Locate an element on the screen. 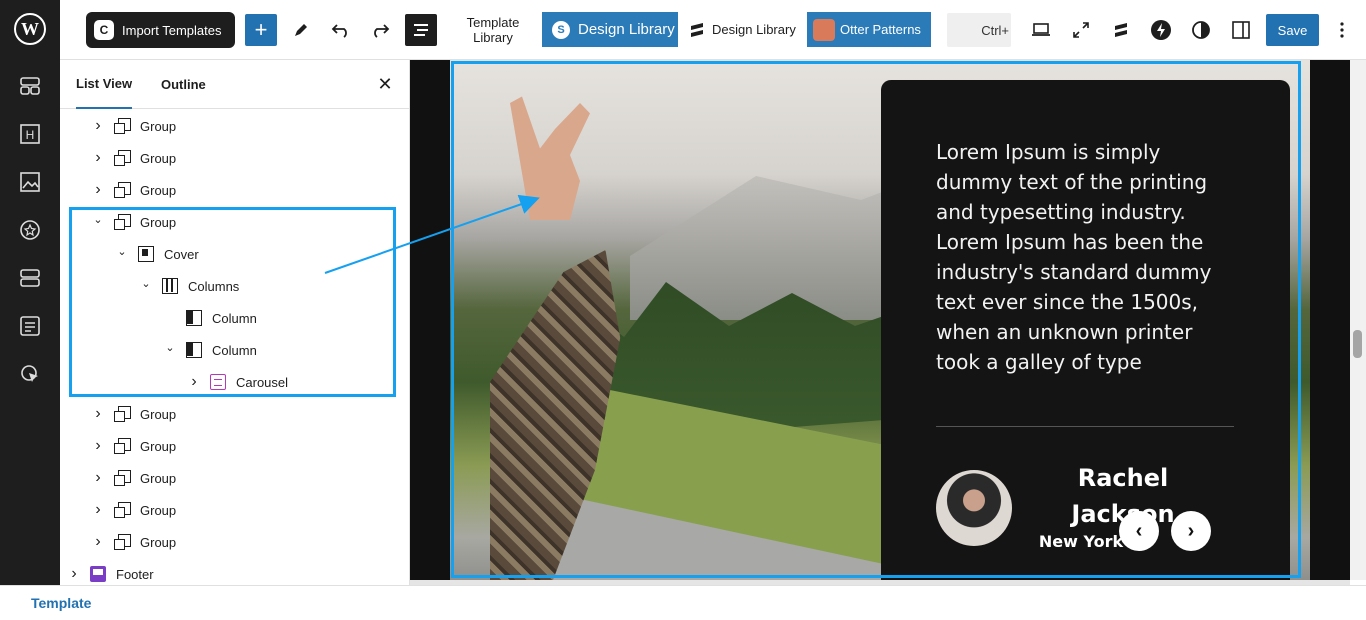 This screenshot has height=620, width=1366. save-button: Save is located at coordinates (1292, 30).